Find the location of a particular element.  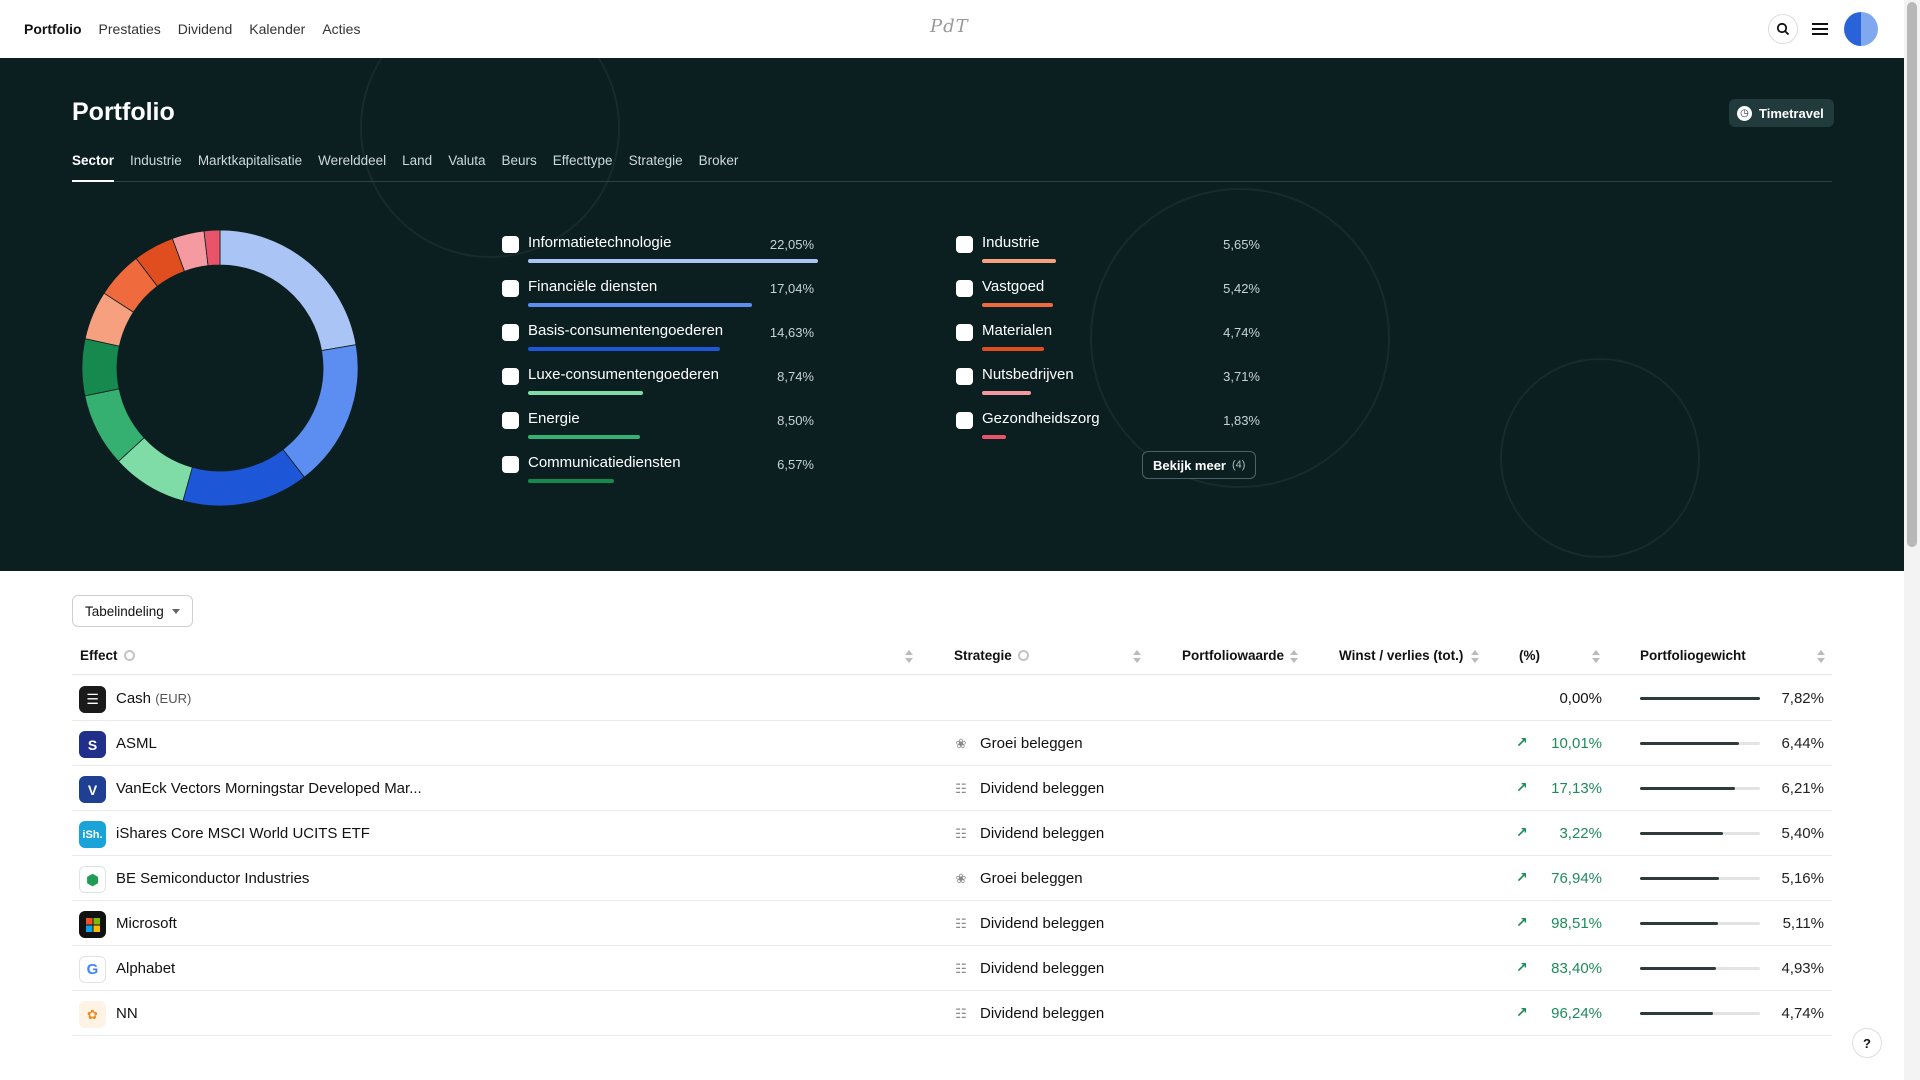

nav-link-kalender: Kalender is located at coordinates (277, 29).